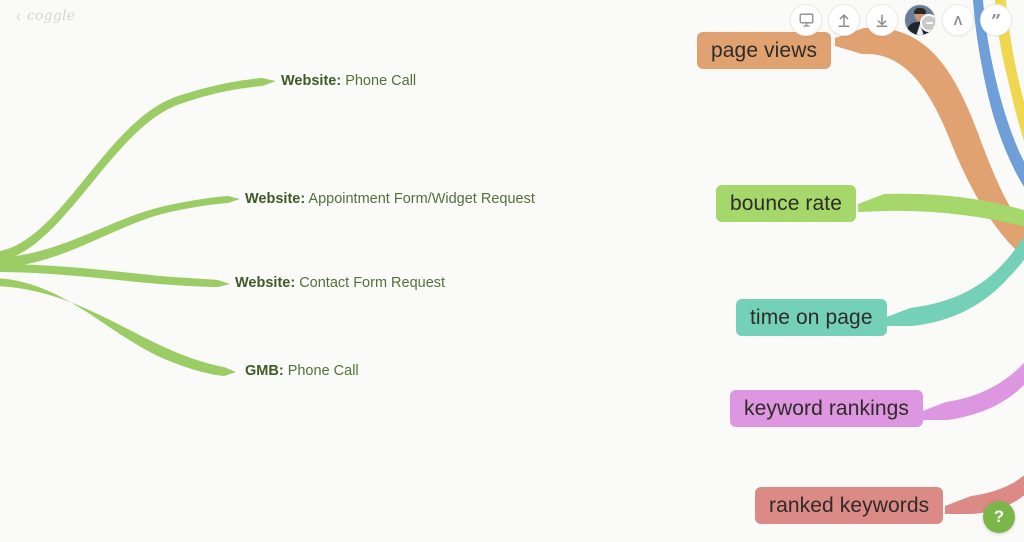 Image resolution: width=1024 pixels, height=542 pixels. I want to click on node-label: time on page, so click(811, 317).